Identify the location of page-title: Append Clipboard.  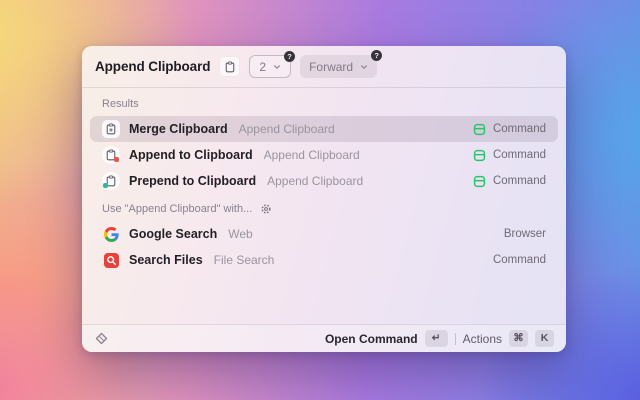
(153, 66).